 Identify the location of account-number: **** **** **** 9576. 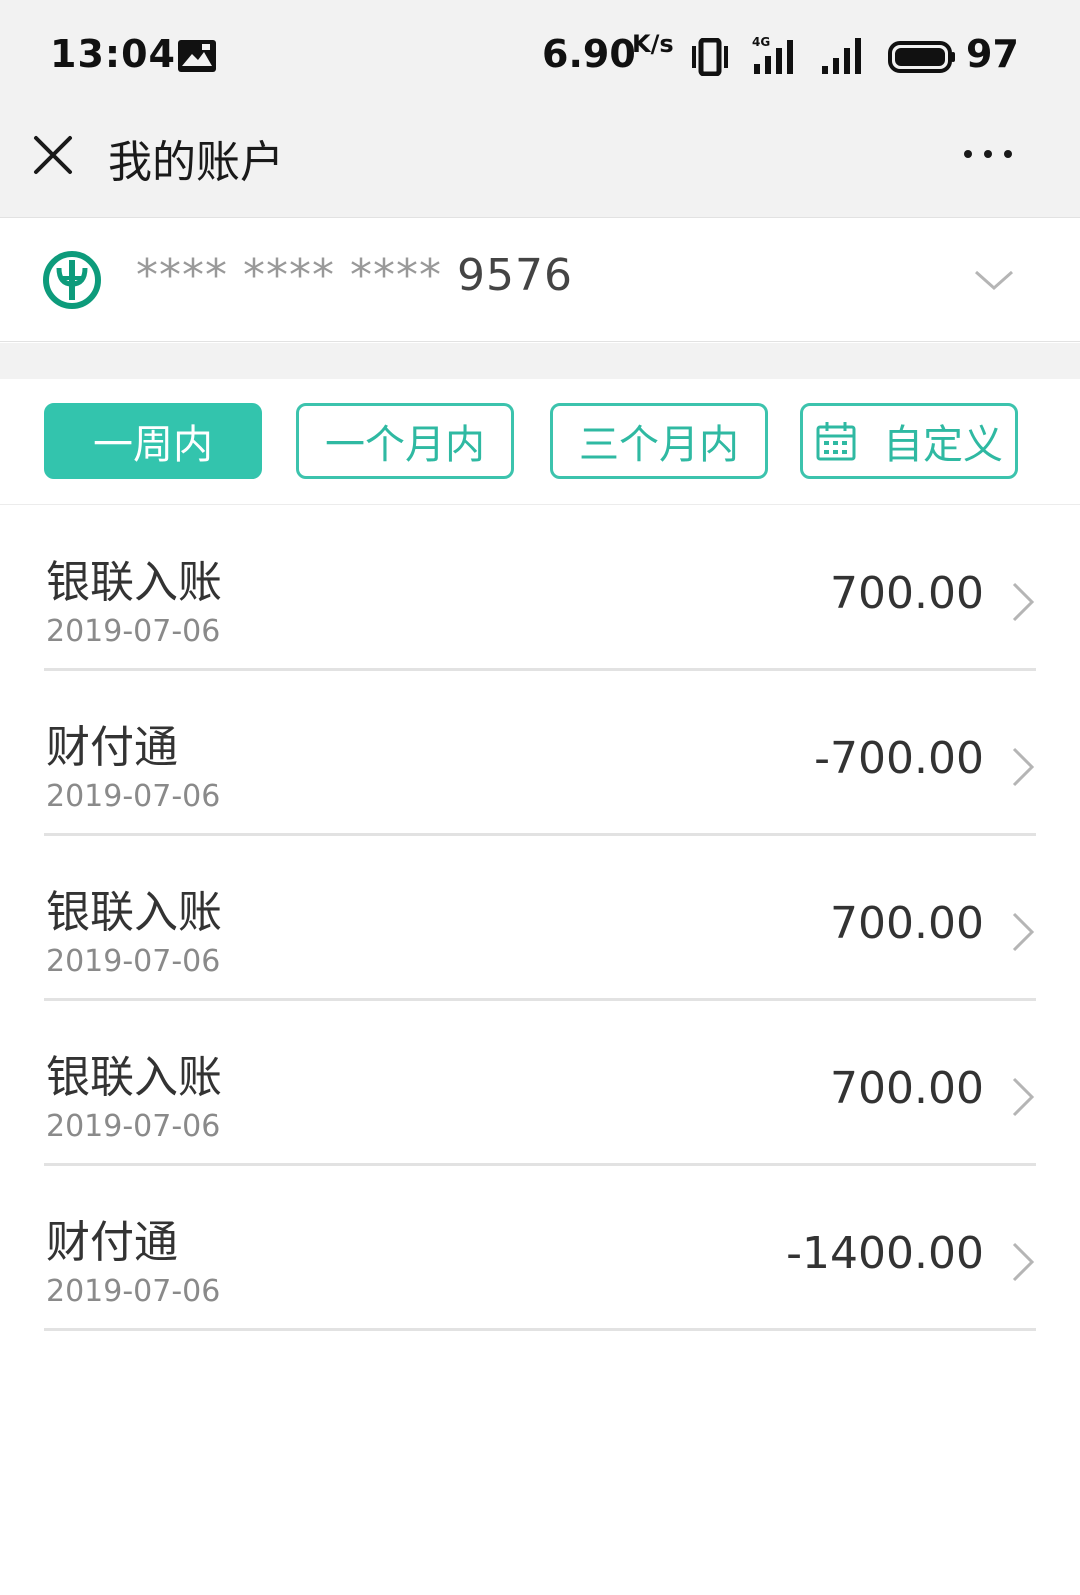
(354, 275).